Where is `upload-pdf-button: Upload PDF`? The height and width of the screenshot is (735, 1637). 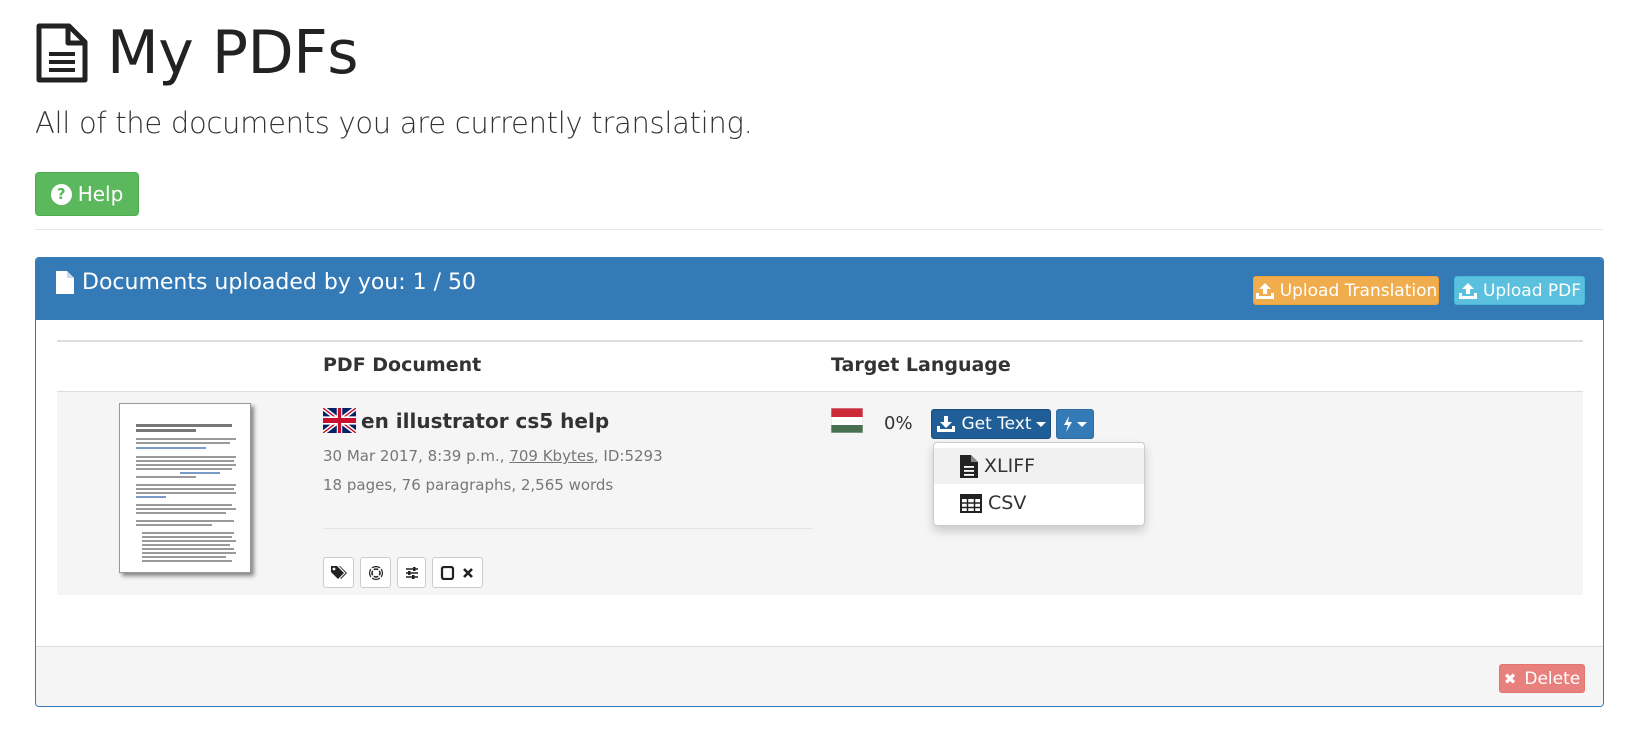 upload-pdf-button: Upload PDF is located at coordinates (1519, 290).